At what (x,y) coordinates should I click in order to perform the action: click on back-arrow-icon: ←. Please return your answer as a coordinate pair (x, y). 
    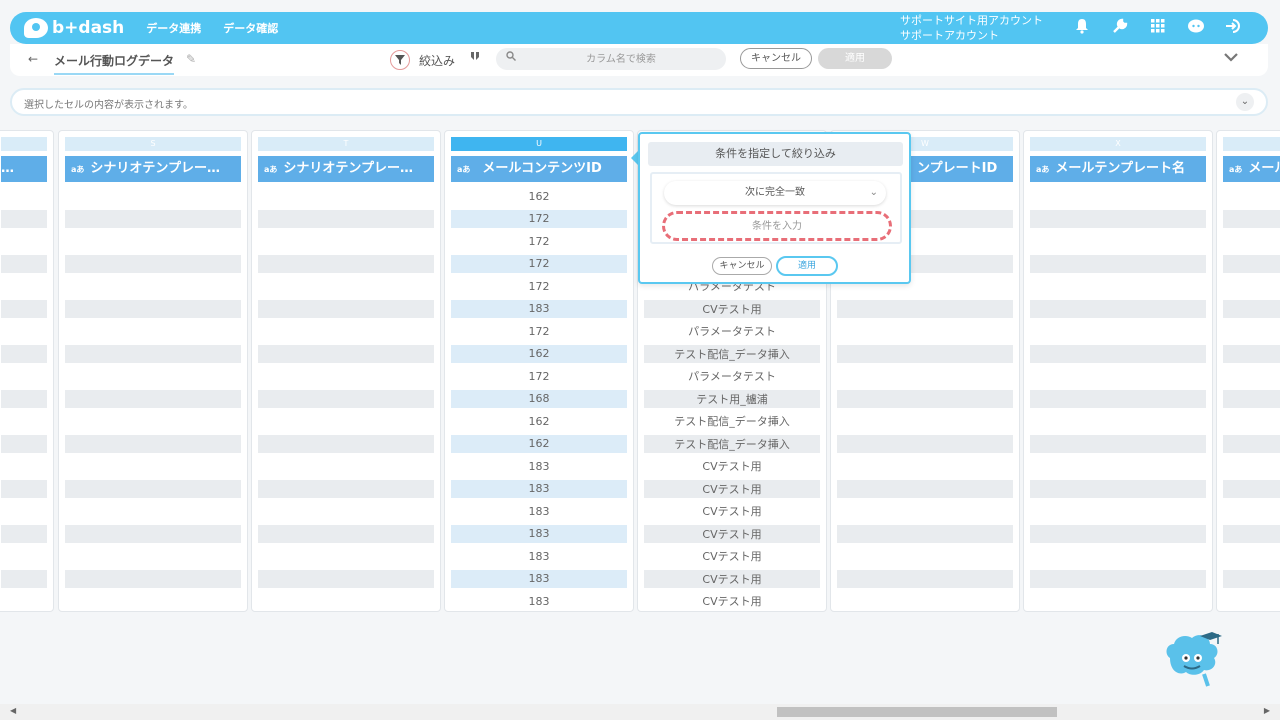
    Looking at the image, I should click on (33, 59).